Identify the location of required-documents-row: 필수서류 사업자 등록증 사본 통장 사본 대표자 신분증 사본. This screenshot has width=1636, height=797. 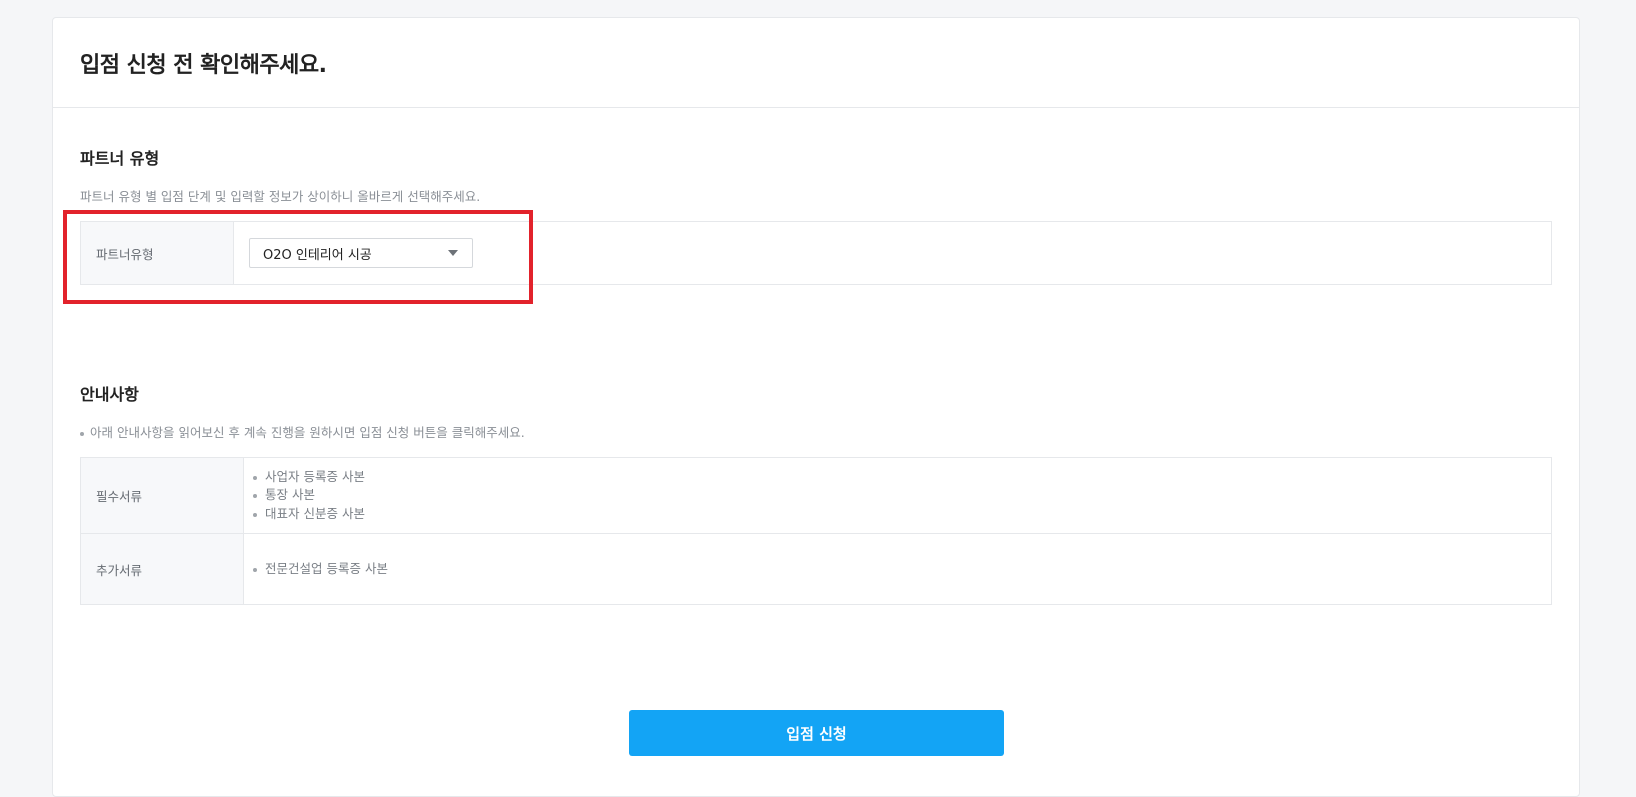
(816, 496).